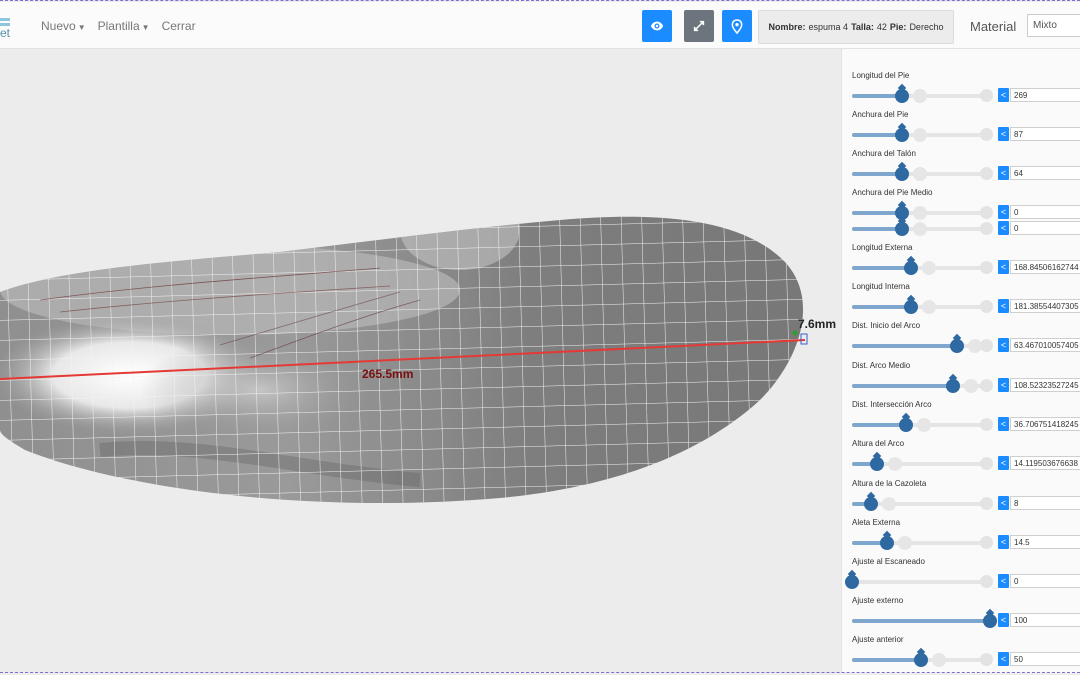 The height and width of the screenshot is (675, 1080). What do you see at coordinates (1045, 620) in the screenshot?
I see `param-value-input: 100` at bounding box center [1045, 620].